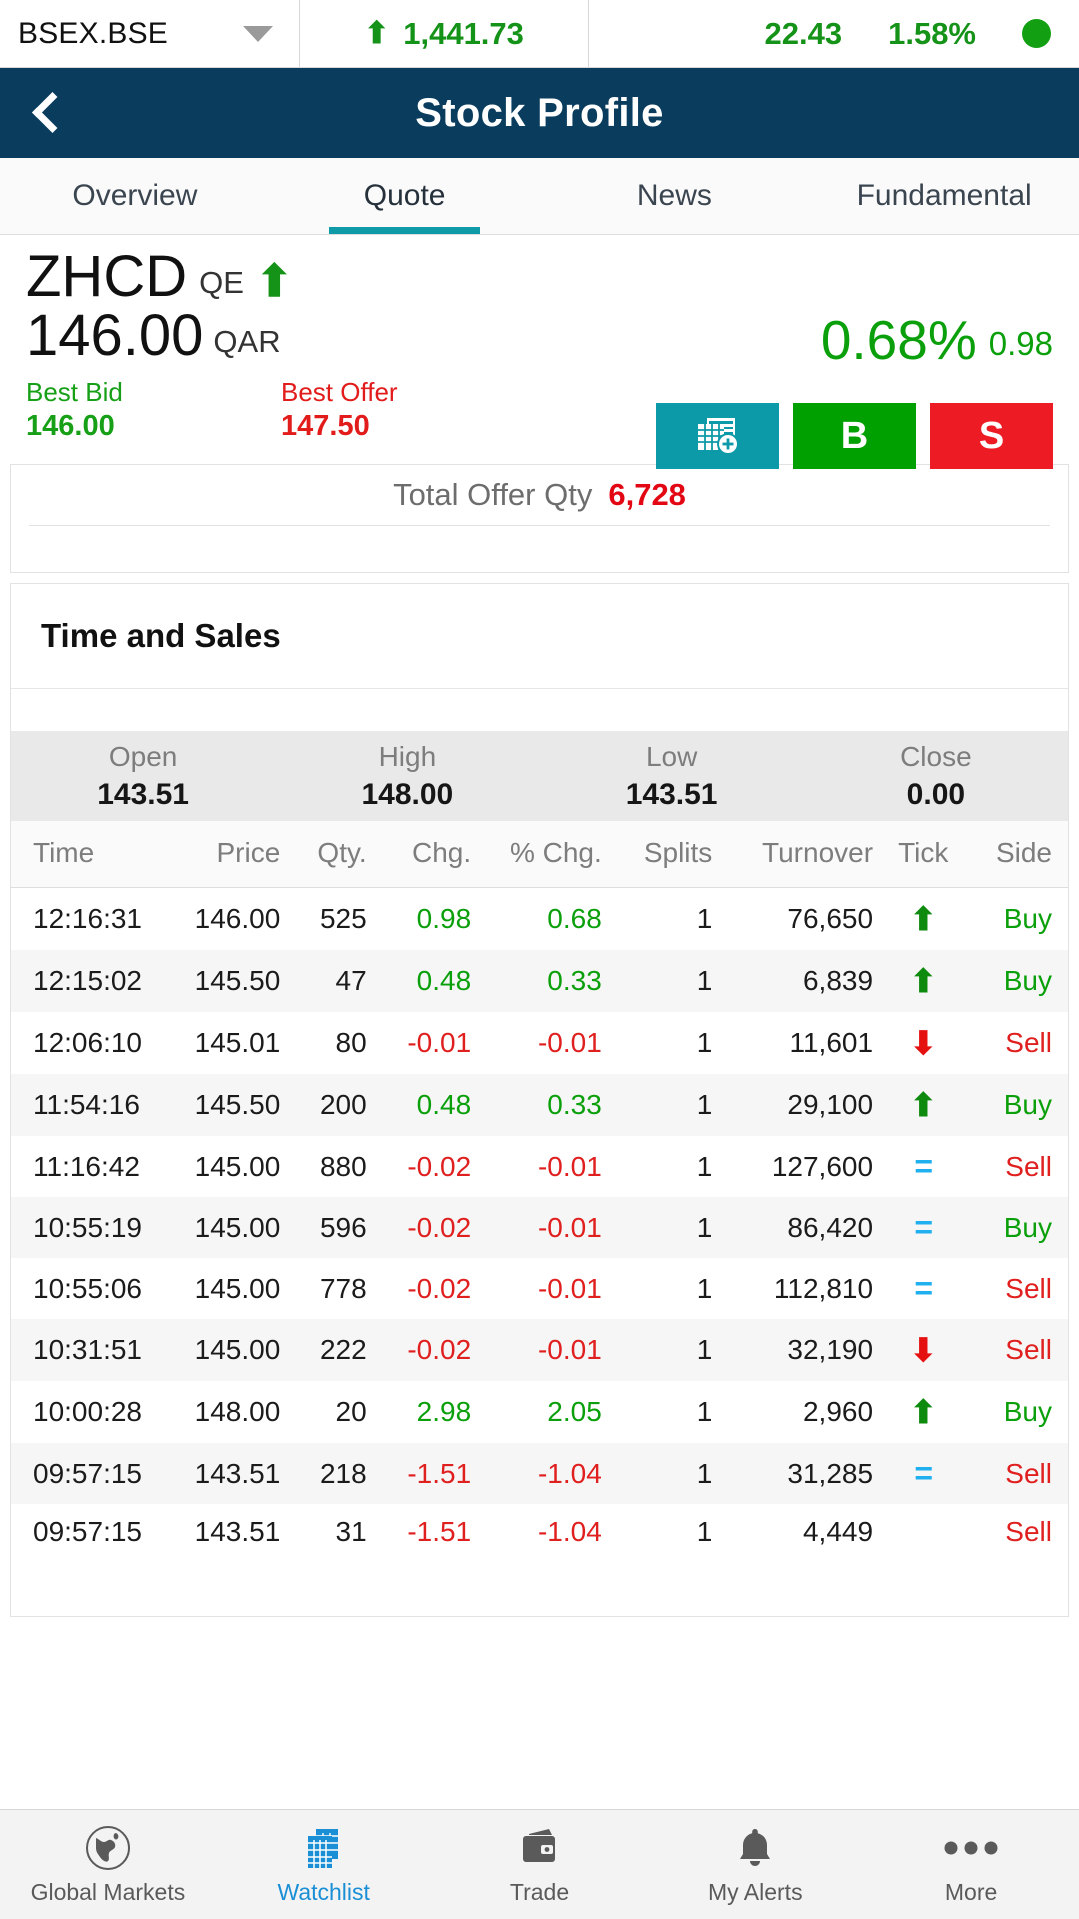  I want to click on cell-turnover: 127,600, so click(822, 1166).